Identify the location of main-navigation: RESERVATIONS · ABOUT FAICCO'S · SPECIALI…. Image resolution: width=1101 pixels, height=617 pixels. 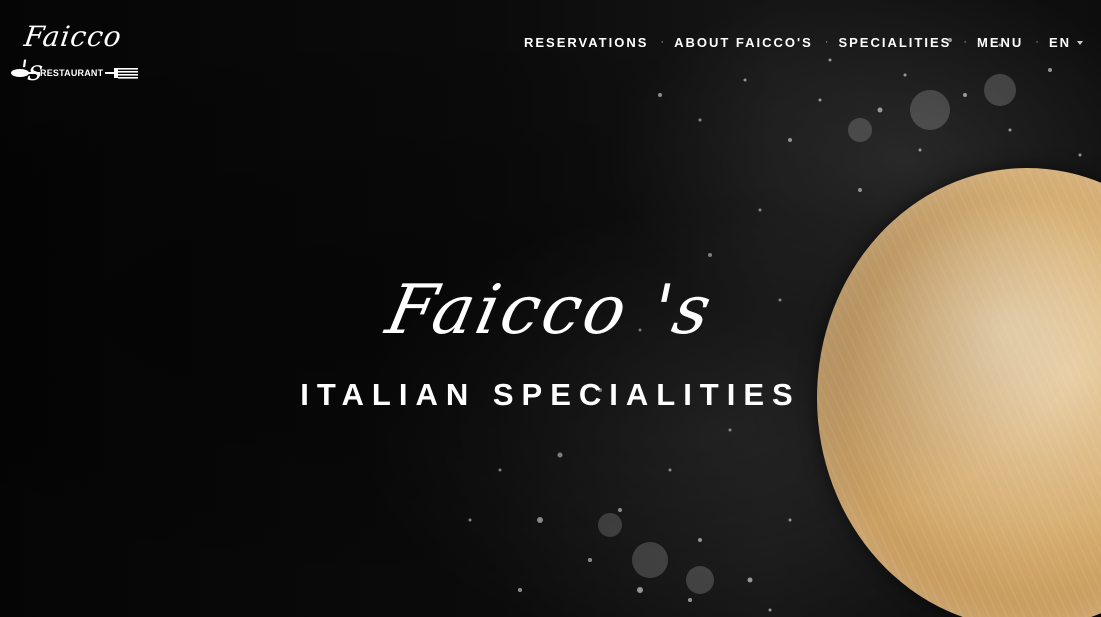
(803, 42).